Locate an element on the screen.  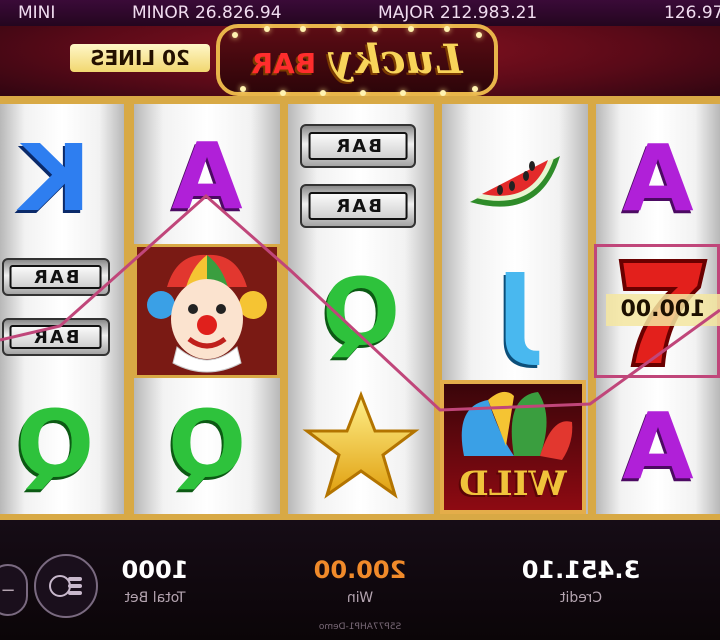
credit-value: 3.451.10 is located at coordinates (581, 570).